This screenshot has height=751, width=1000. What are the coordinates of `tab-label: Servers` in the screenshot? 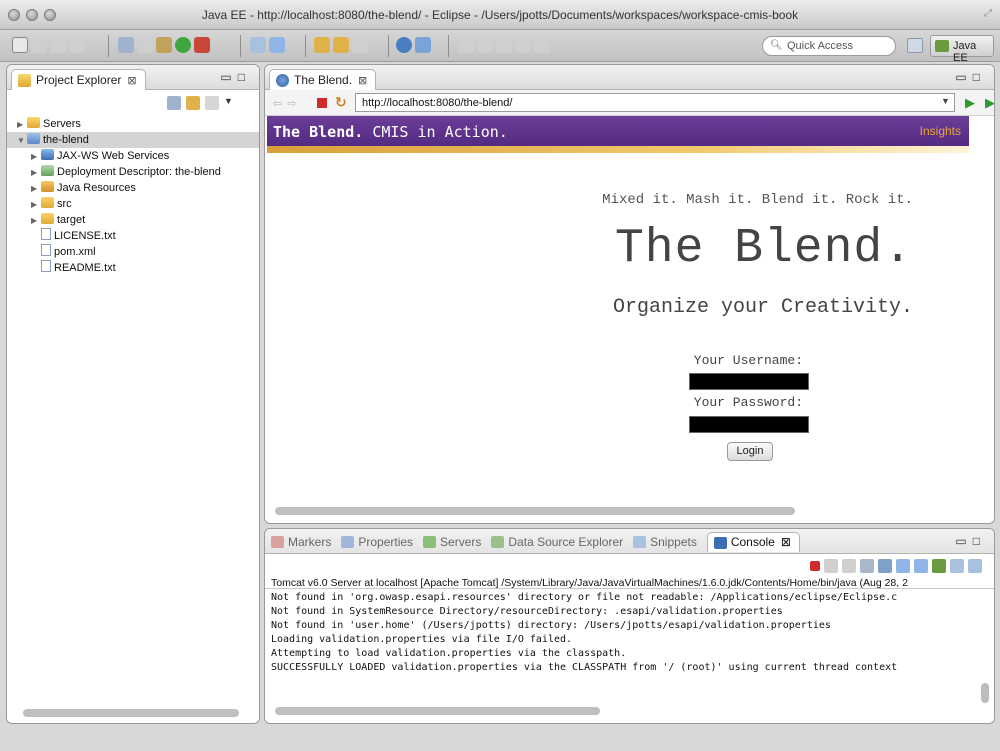 It's located at (461, 542).